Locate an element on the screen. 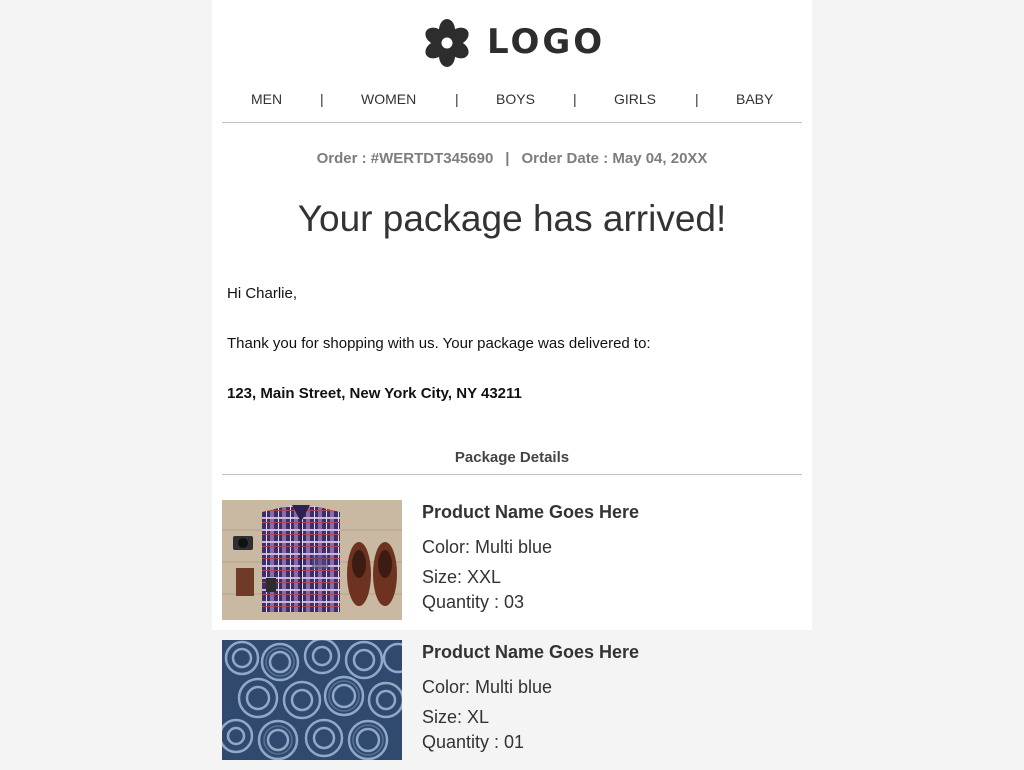 The height and width of the screenshot is (770, 1024). product-quantity: Quantity : 03 is located at coordinates (473, 602).